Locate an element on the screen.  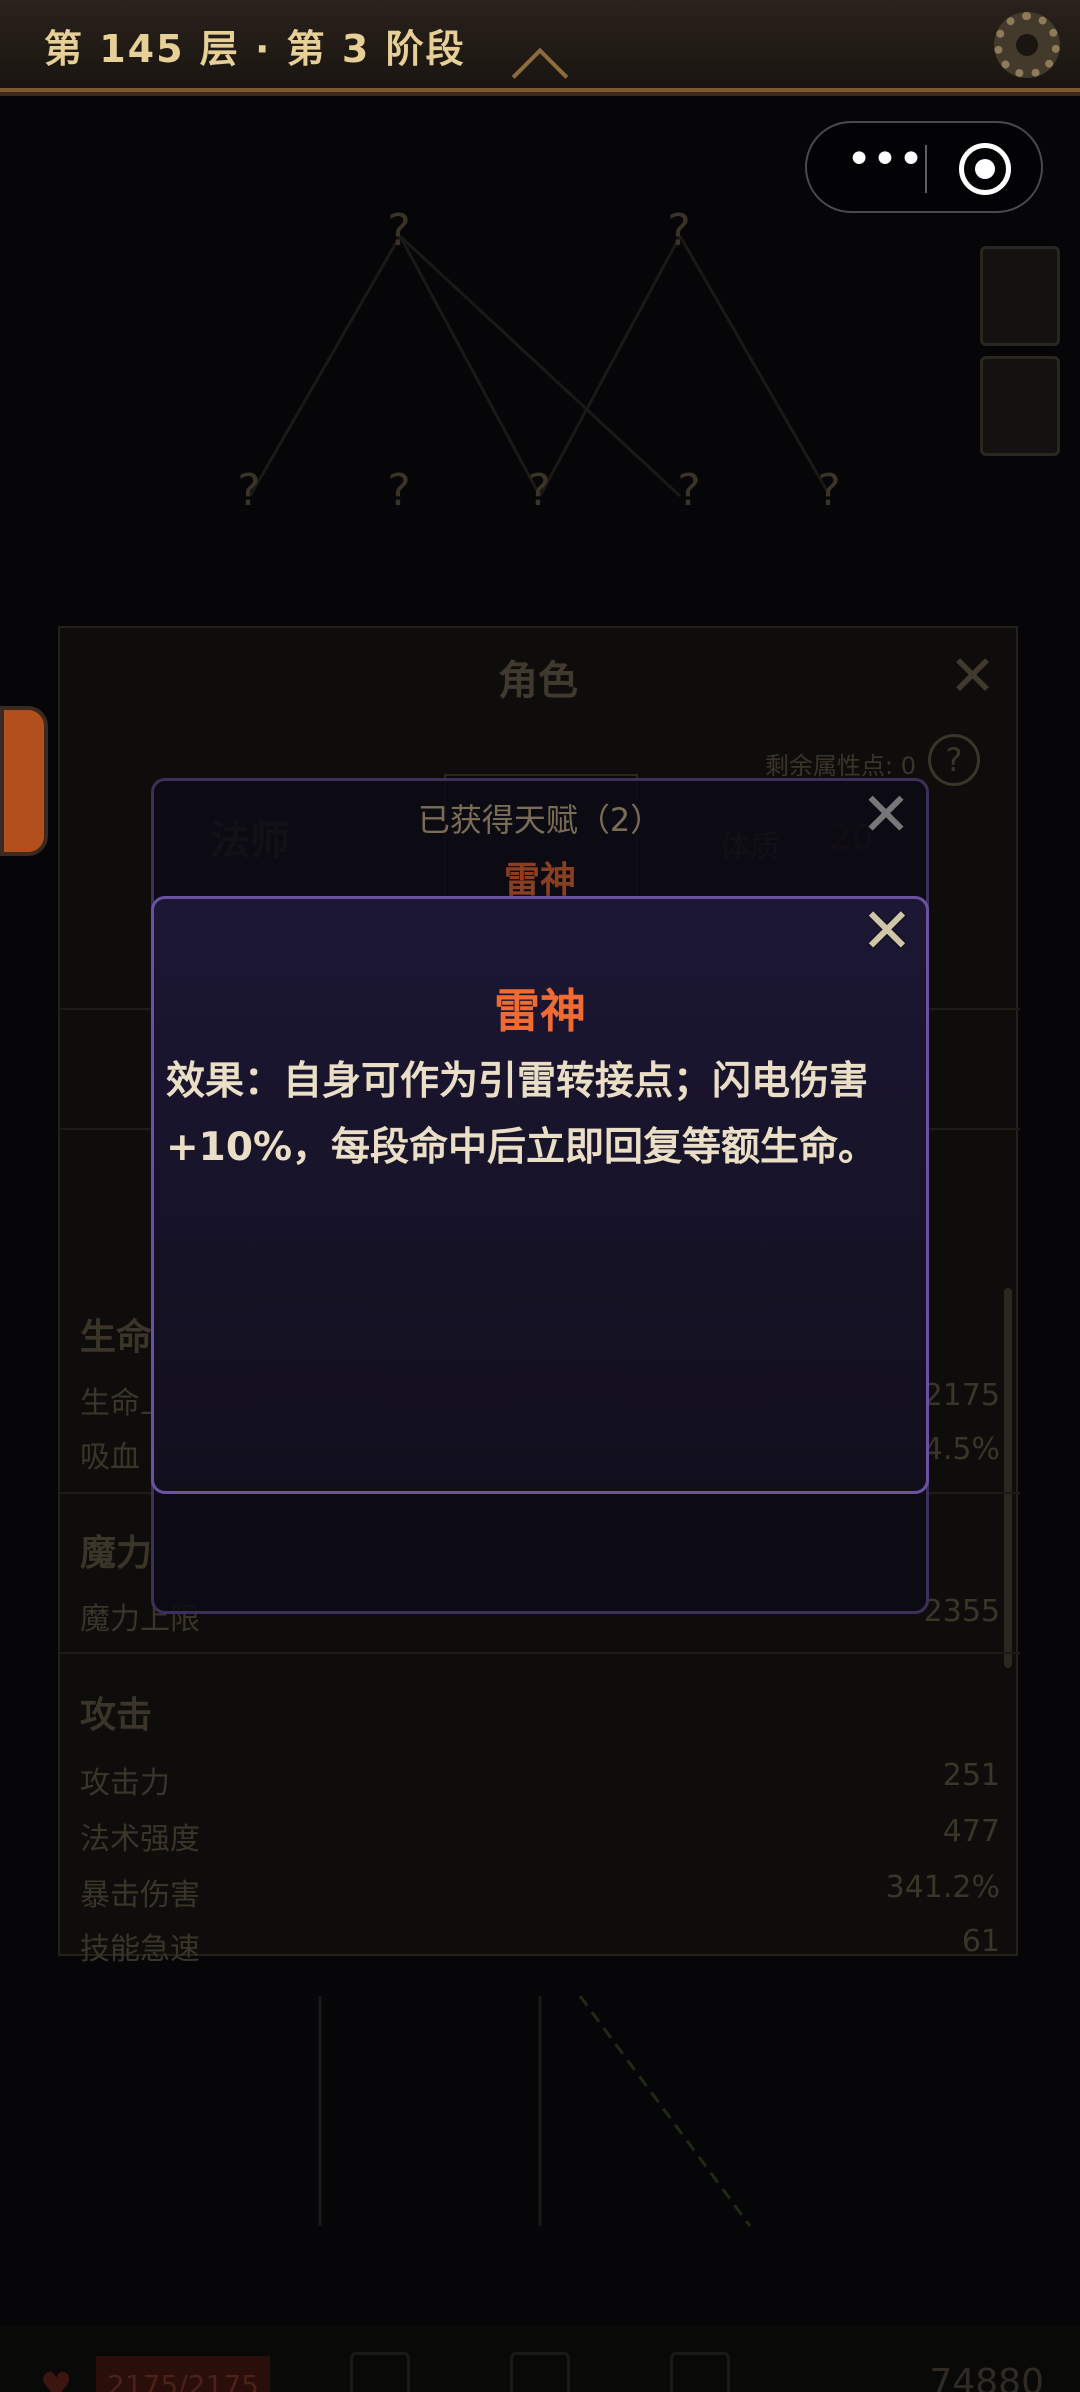
stat-name: 法术强度 is located at coordinates (140, 1839).